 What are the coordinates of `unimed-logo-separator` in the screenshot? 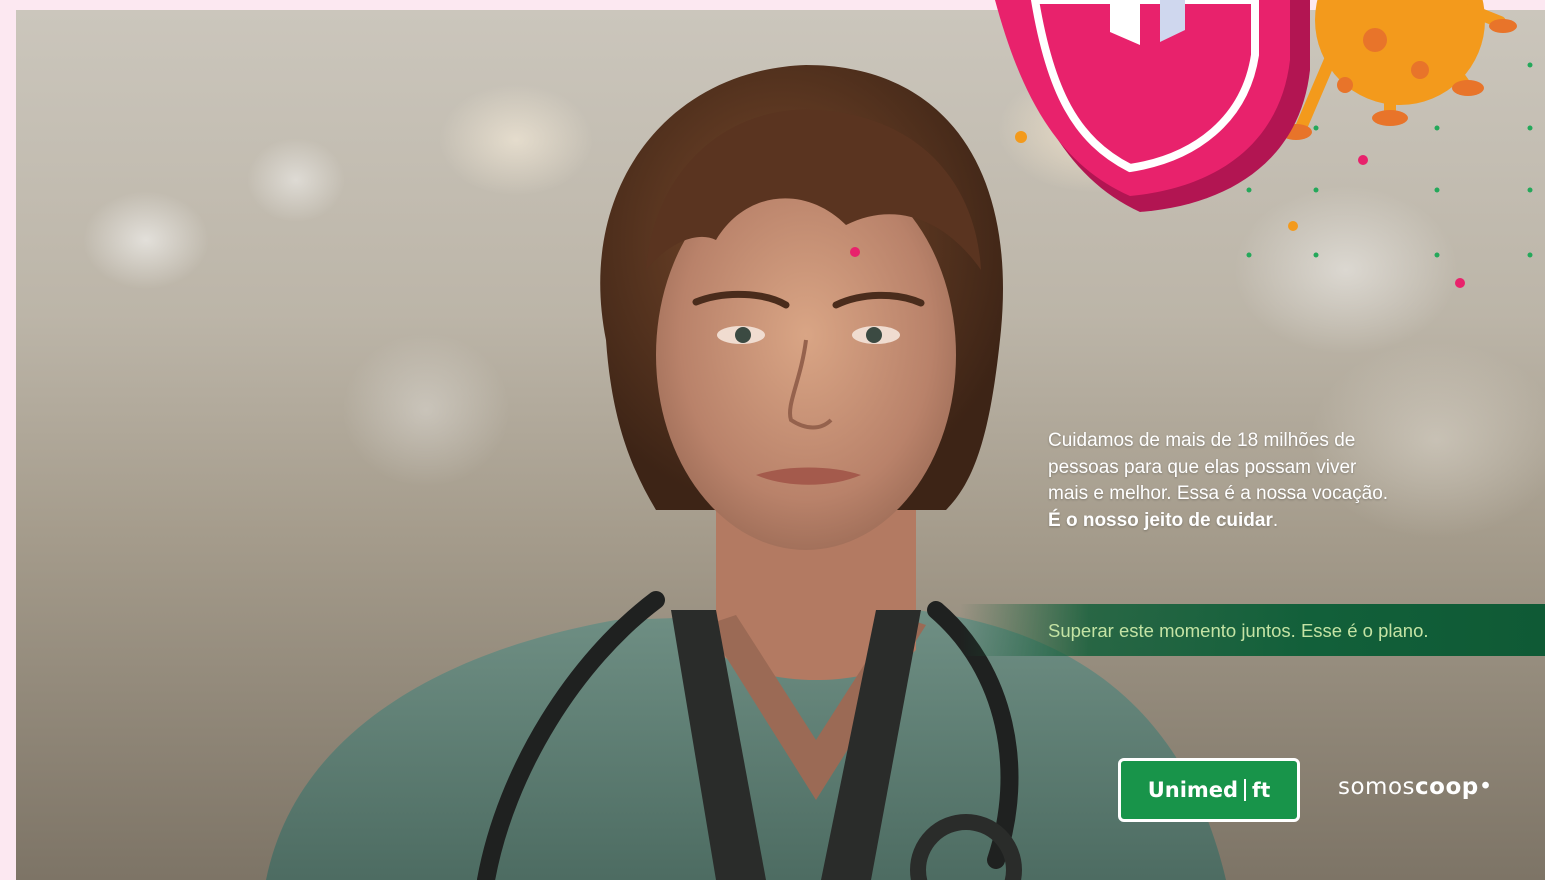 It's located at (1245, 790).